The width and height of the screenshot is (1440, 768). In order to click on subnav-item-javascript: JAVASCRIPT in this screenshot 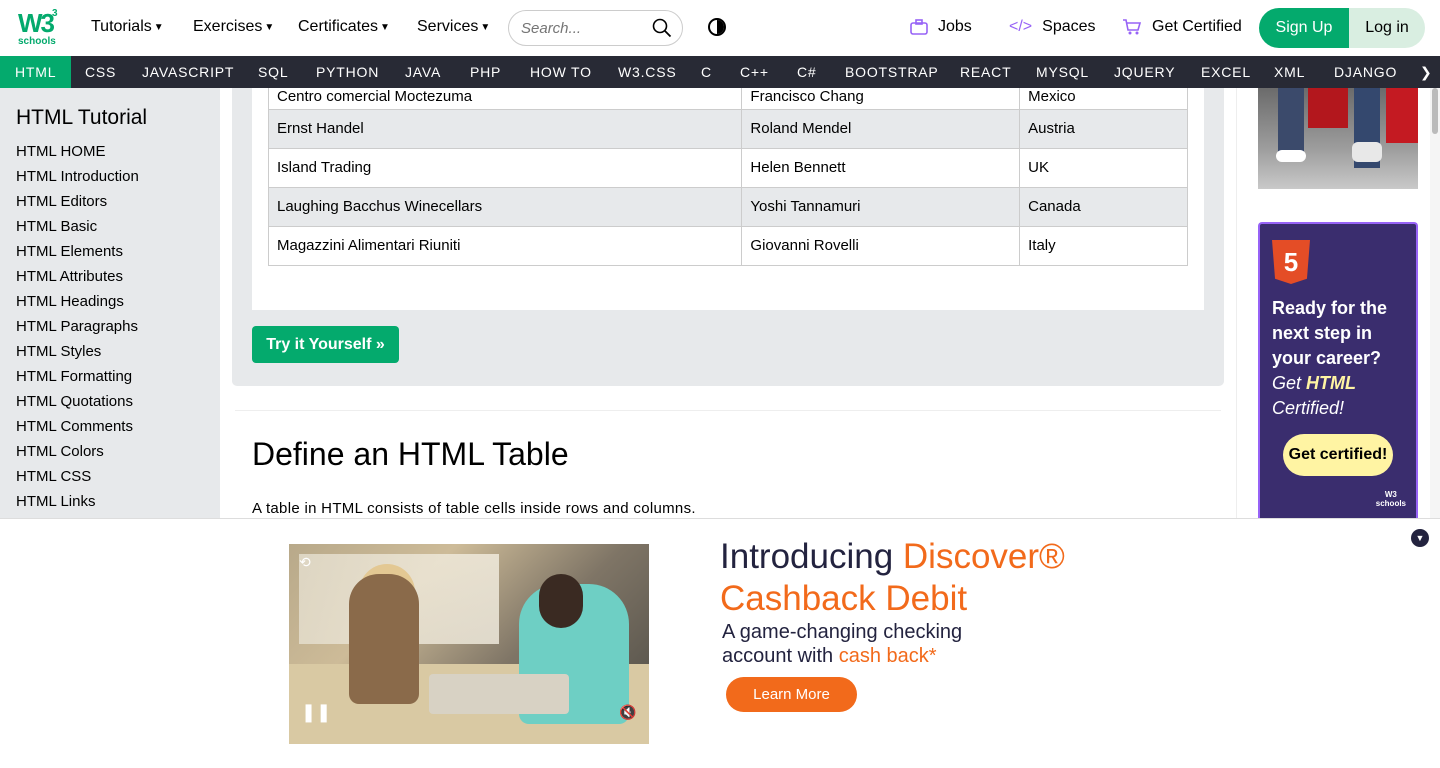, I will do `click(188, 72)`.